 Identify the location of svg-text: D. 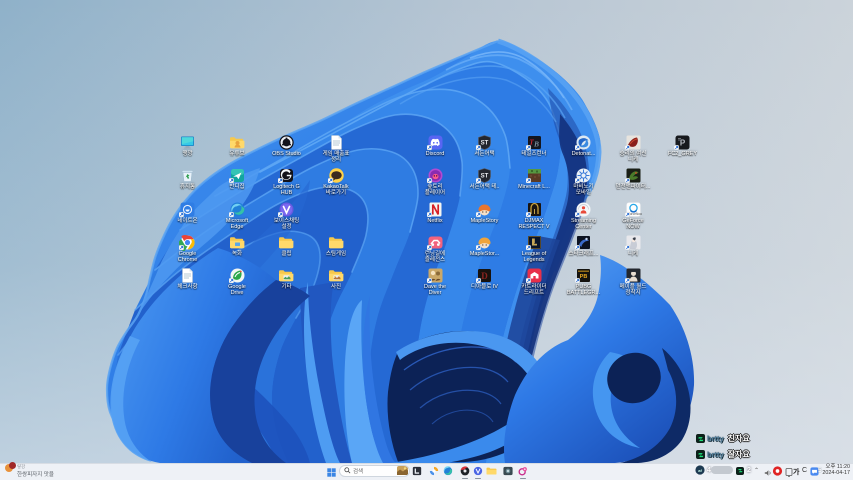
(484, 276).